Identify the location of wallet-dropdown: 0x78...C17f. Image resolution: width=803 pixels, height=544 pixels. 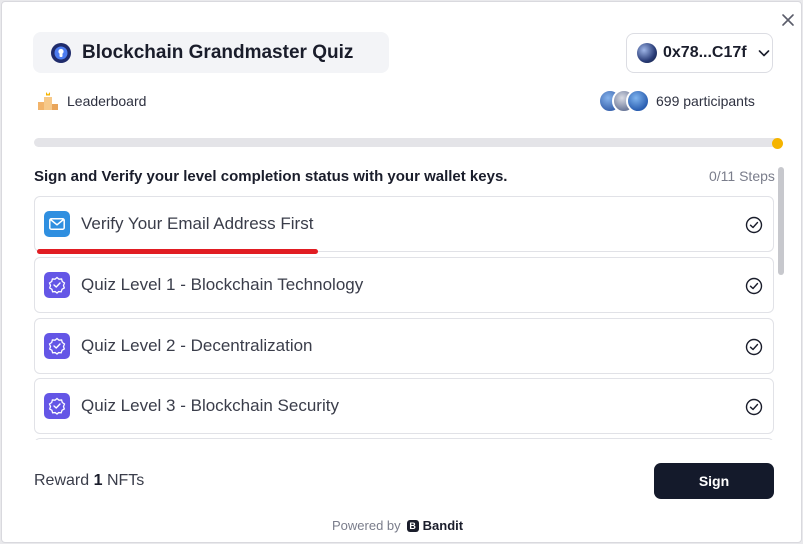
(699, 53).